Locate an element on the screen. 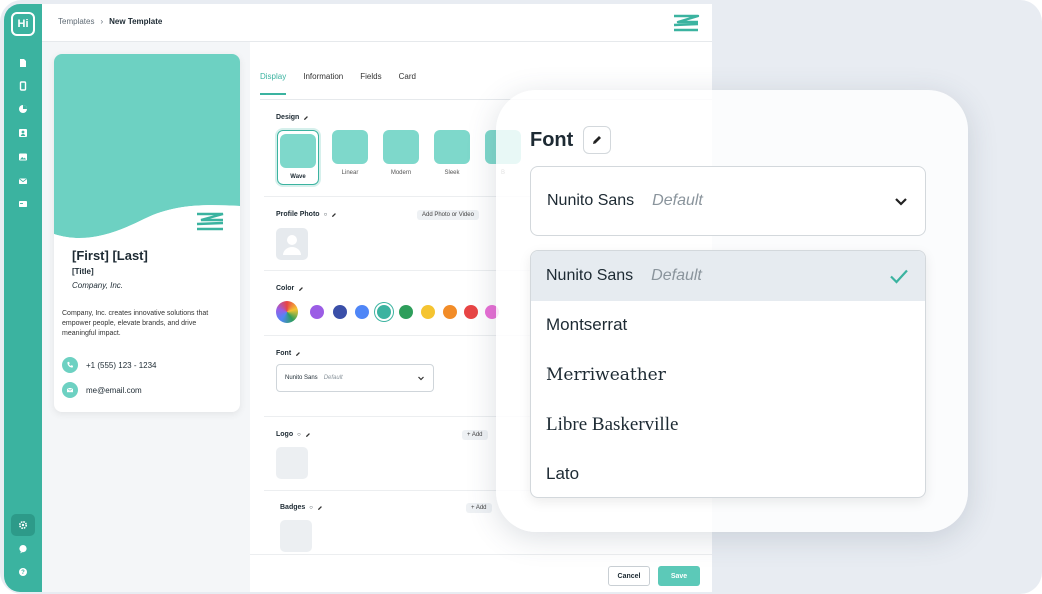 Image resolution: width=1042 pixels, height=594 pixels. design-label-linear: Linear is located at coordinates (350, 173).